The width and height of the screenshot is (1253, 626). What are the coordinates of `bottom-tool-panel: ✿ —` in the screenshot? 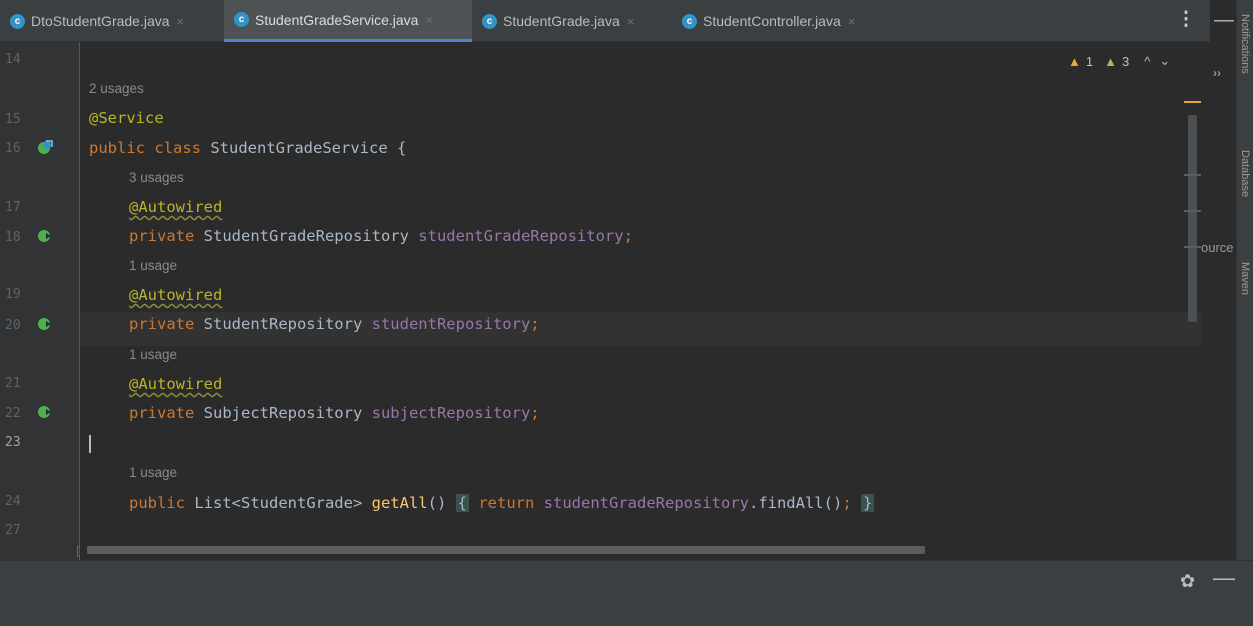 It's located at (626, 593).